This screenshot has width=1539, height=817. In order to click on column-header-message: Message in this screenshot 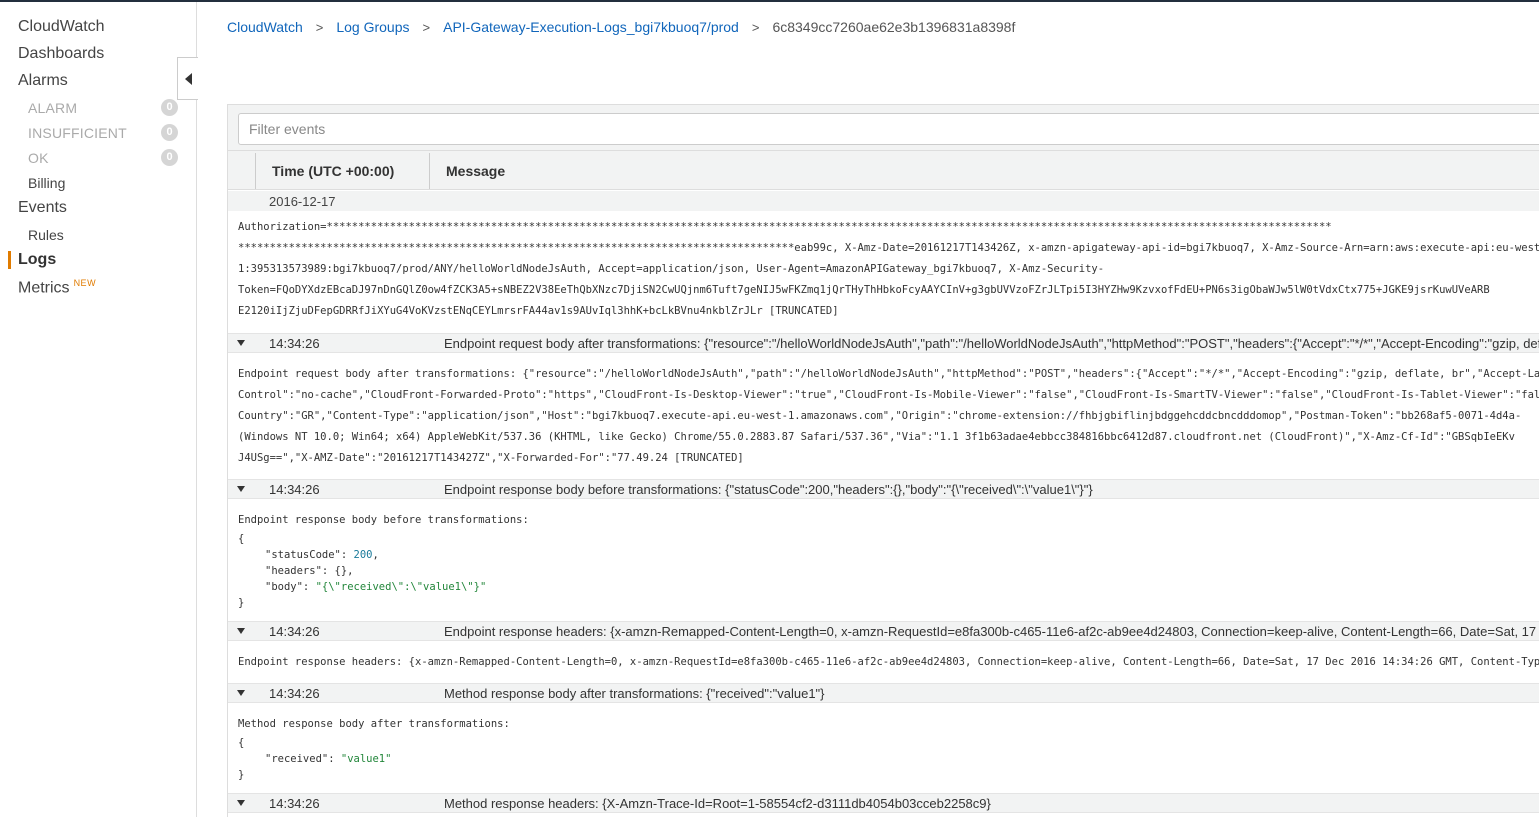, I will do `click(475, 171)`.